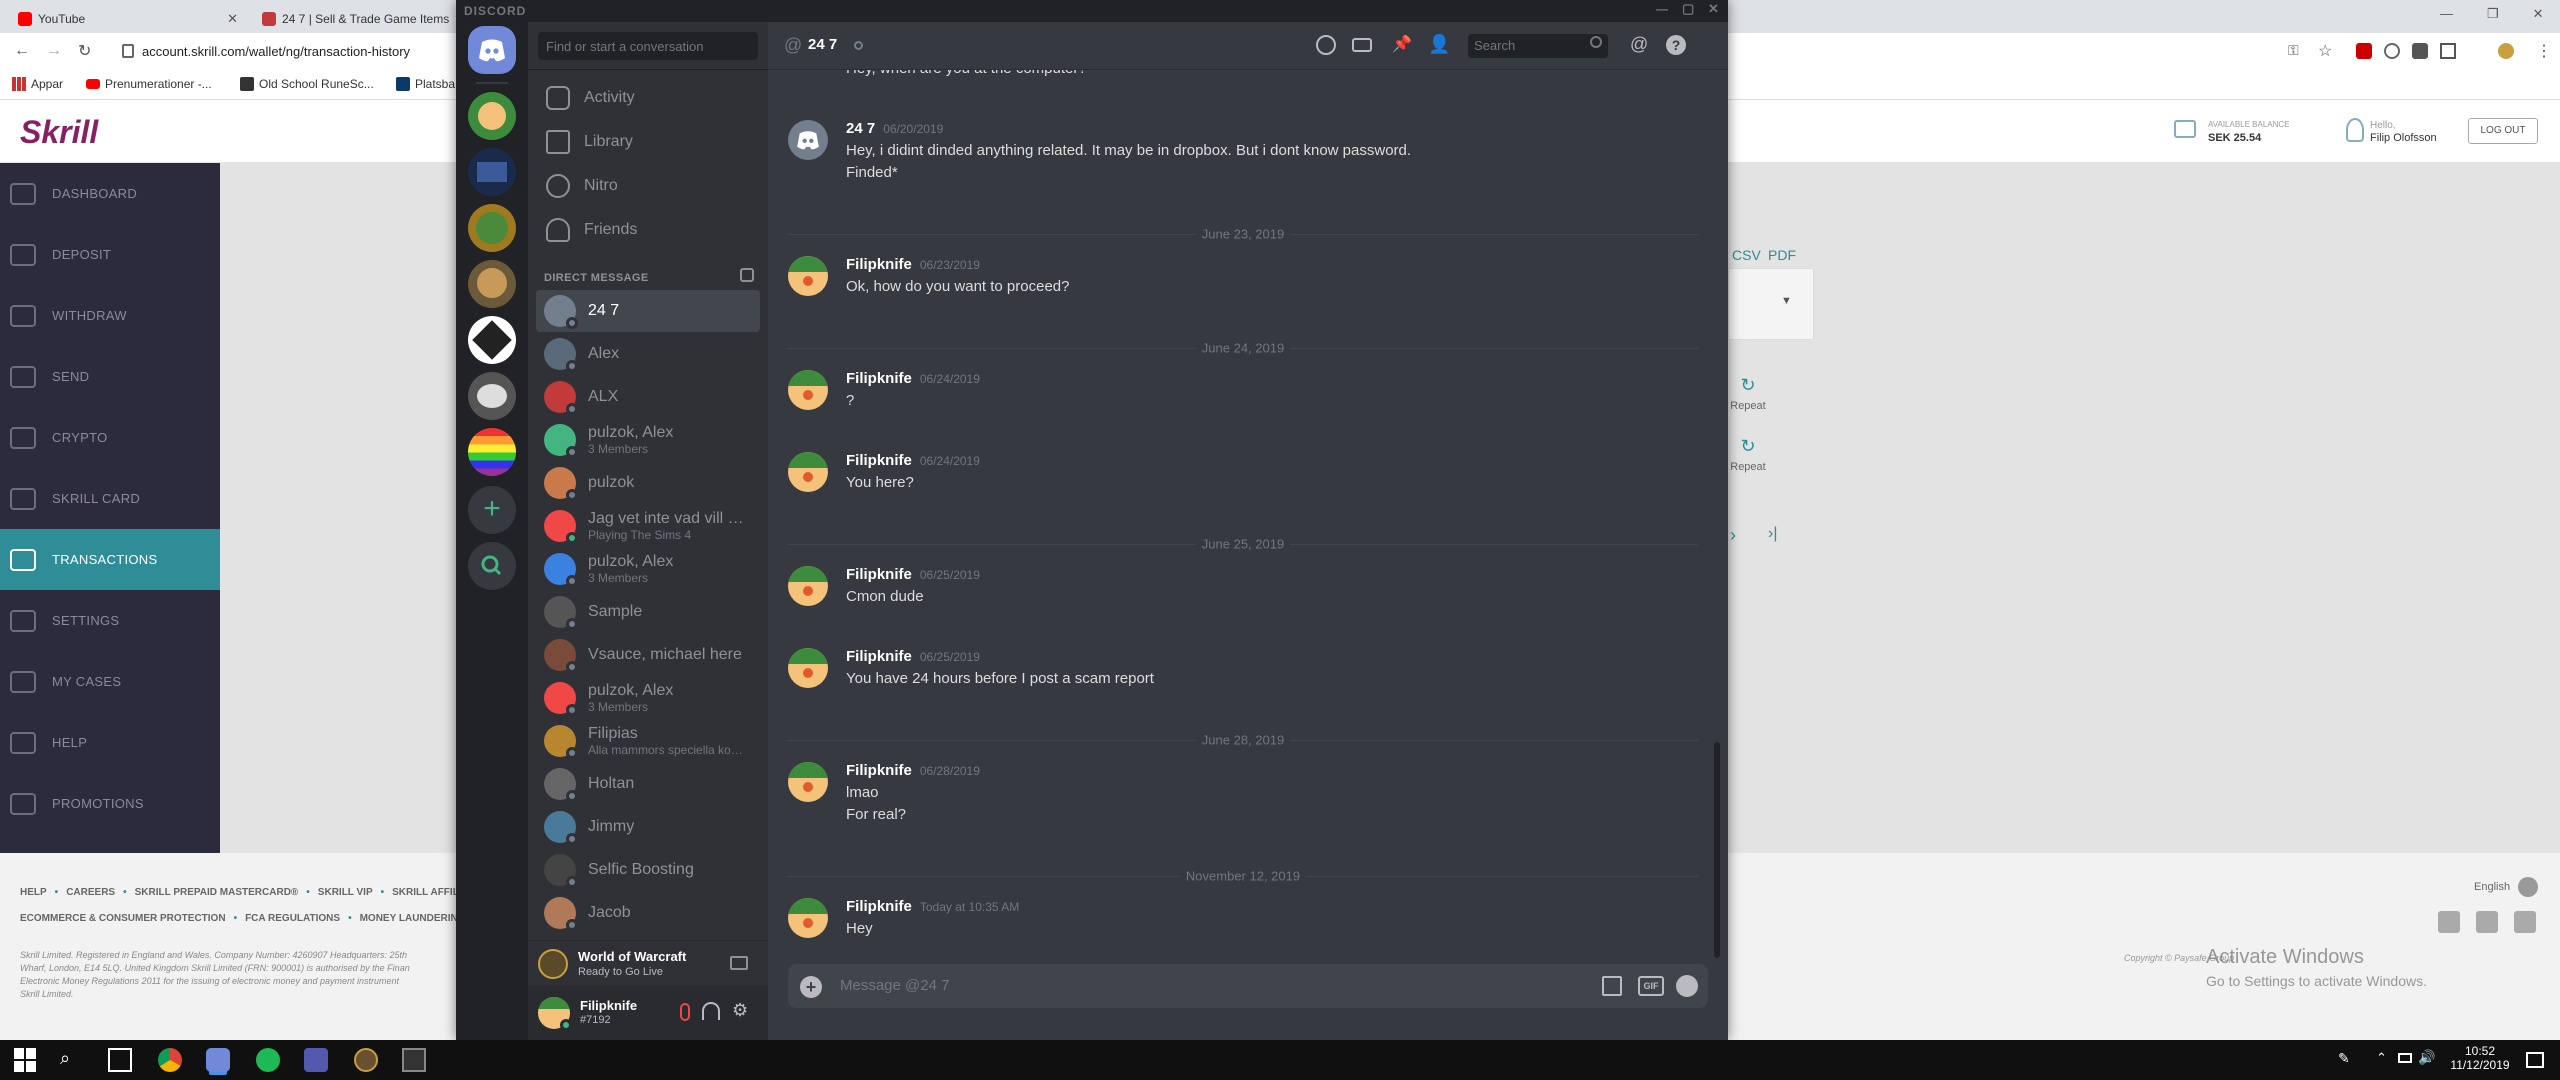 This screenshot has width=2560, height=1080. Describe the element at coordinates (366, 1060) in the screenshot. I see `wow-icon` at that location.